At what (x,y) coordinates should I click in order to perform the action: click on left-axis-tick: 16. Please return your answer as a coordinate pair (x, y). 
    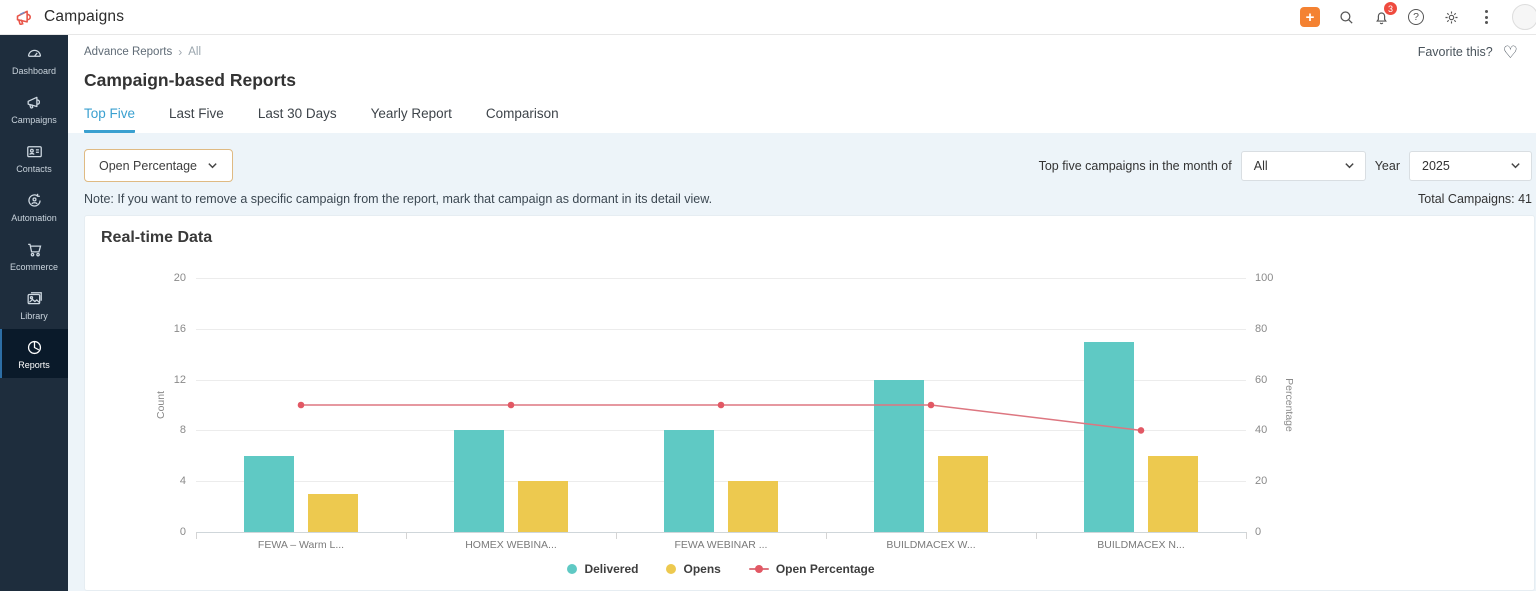
    Looking at the image, I should click on (179, 328).